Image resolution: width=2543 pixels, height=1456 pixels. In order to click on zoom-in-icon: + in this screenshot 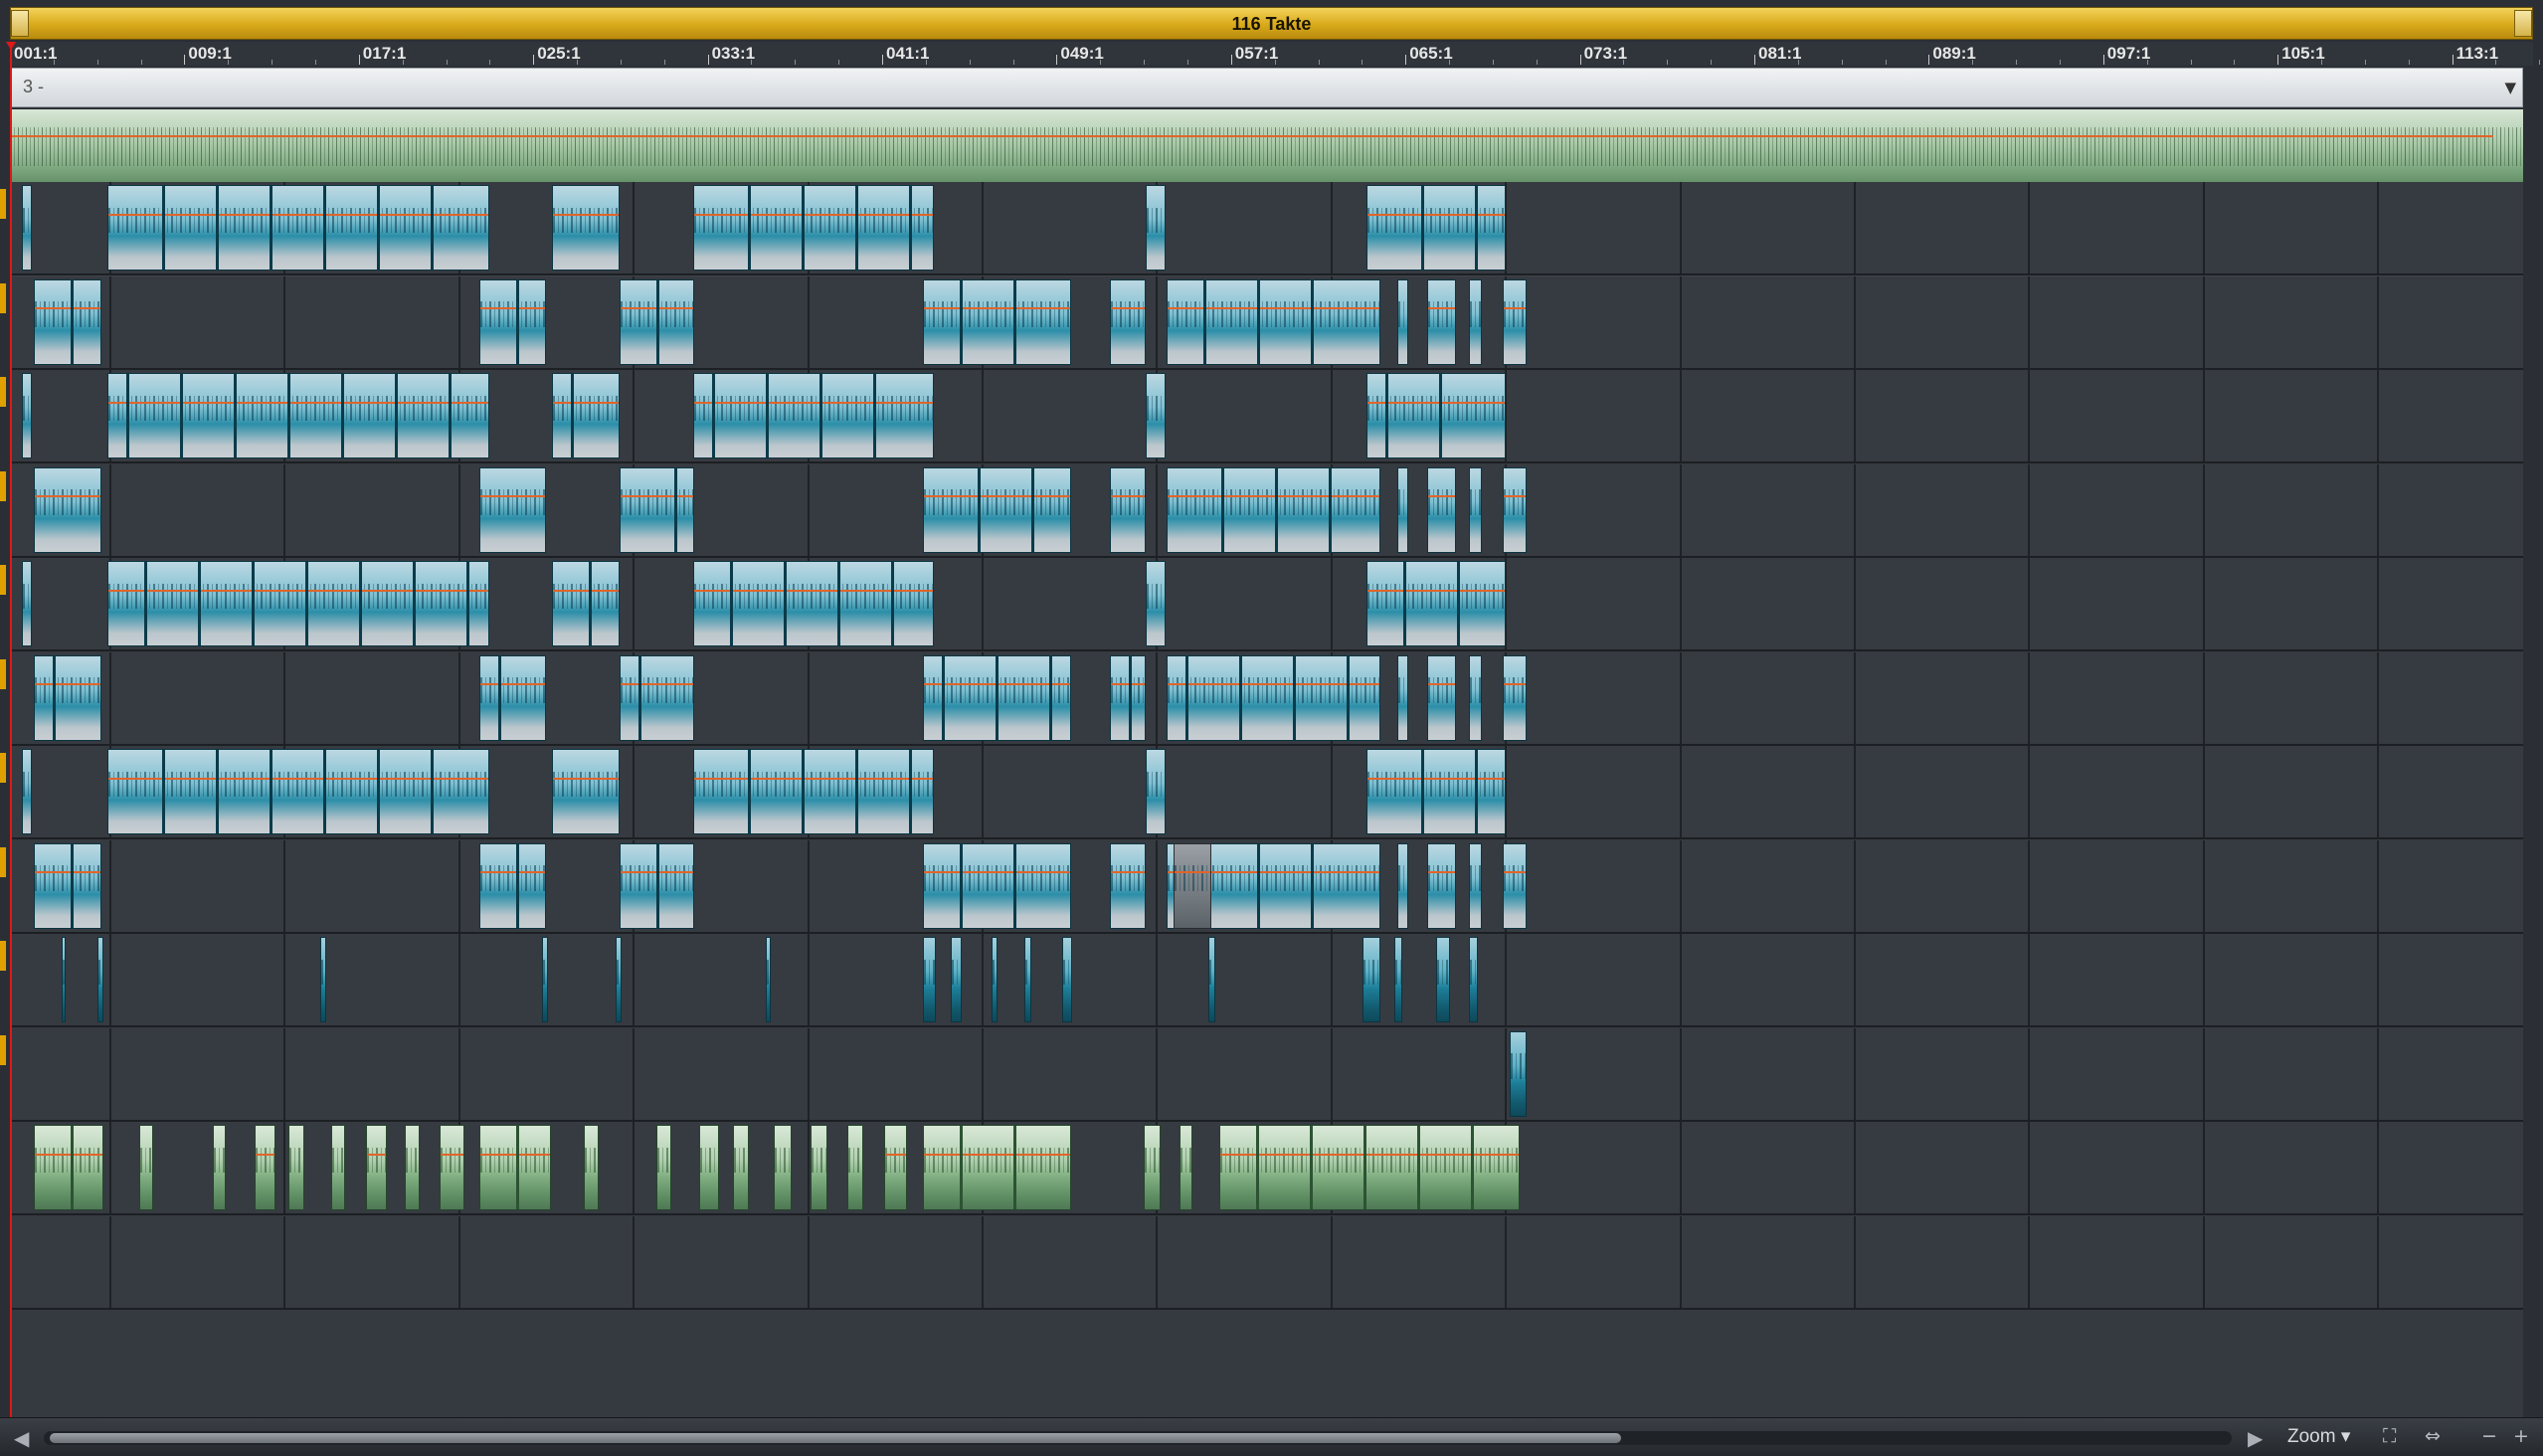, I will do `click(2521, 1436)`.